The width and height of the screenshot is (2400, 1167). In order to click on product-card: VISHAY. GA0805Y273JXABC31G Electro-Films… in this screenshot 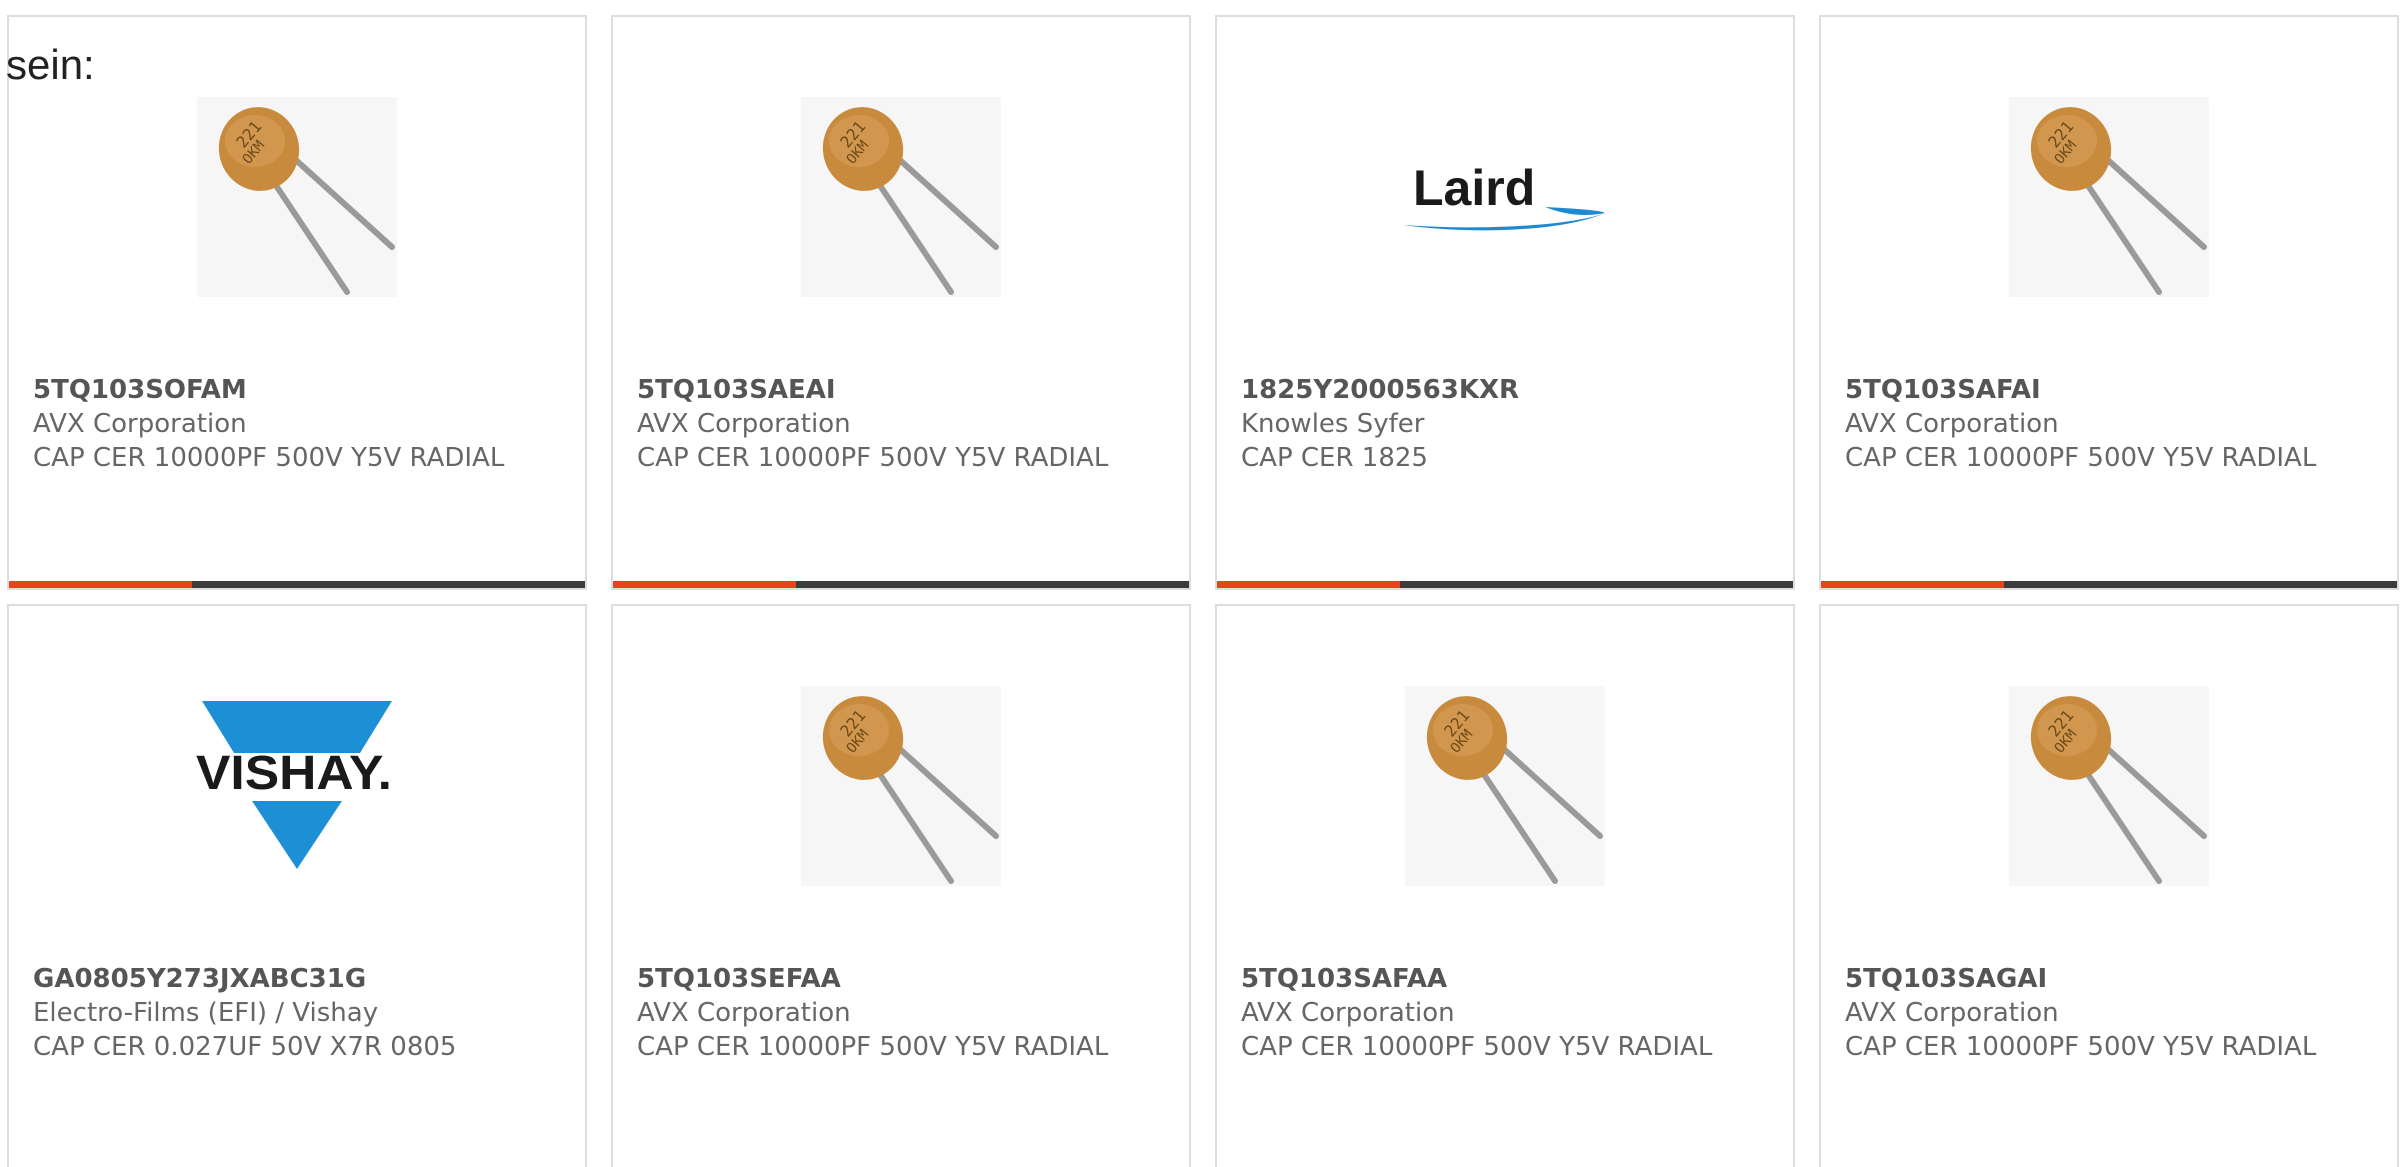, I will do `click(297, 885)`.